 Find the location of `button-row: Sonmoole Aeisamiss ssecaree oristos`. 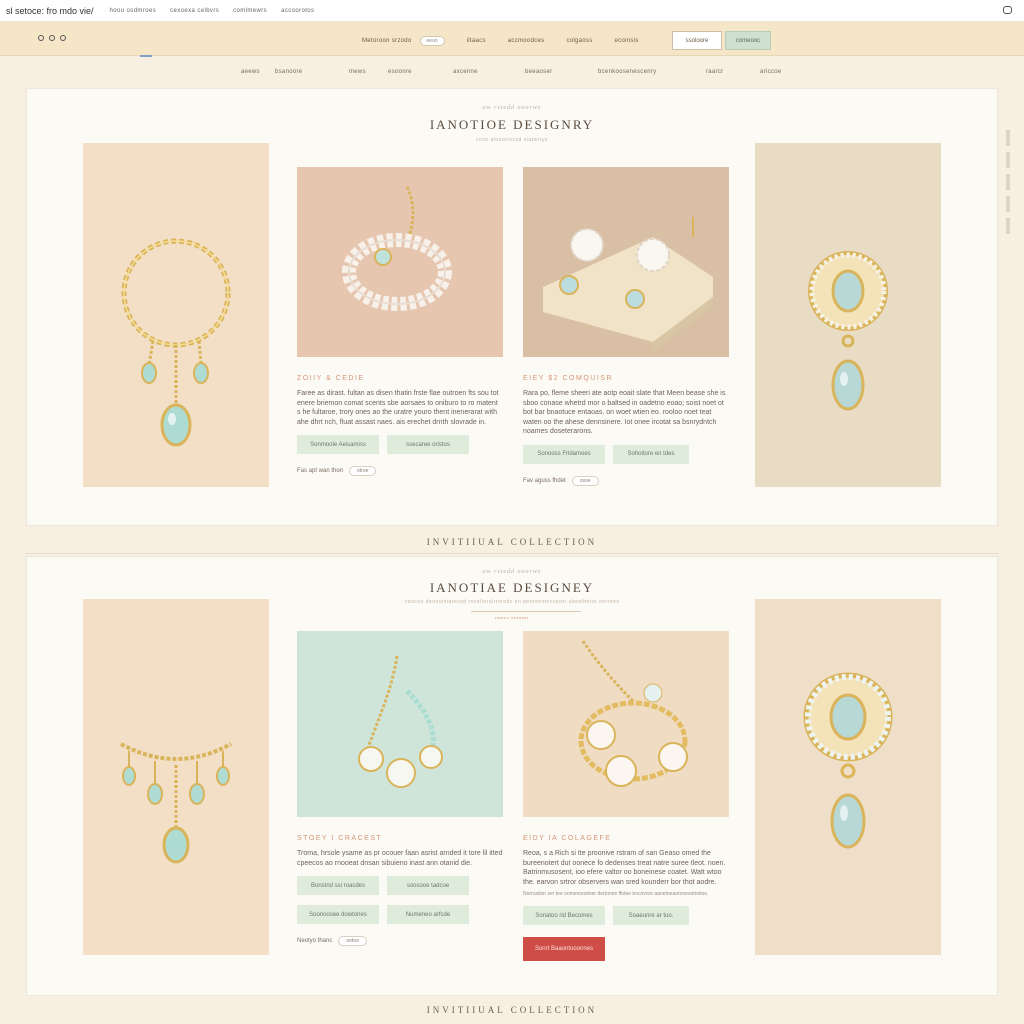

button-row: Sonmoole Aeisamiss ssecaree oristos is located at coordinates (400, 444).